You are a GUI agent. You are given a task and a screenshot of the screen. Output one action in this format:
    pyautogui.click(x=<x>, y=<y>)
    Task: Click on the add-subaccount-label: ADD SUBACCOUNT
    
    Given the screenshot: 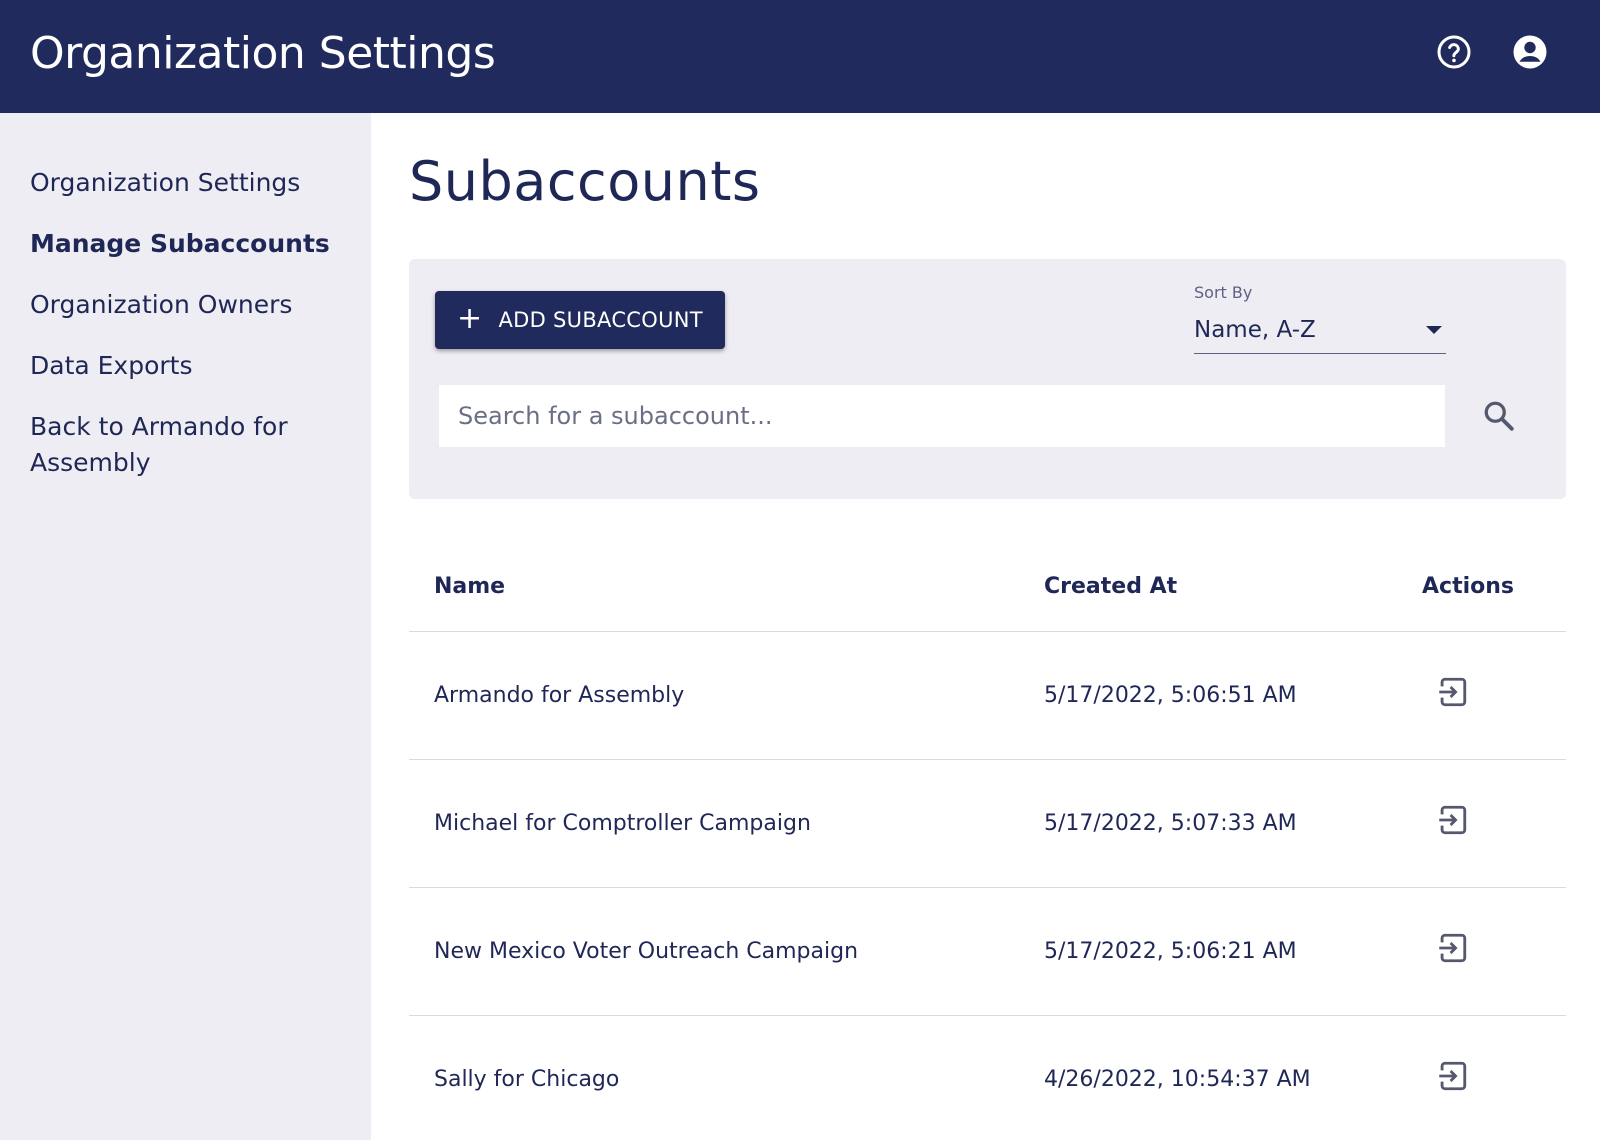 What is the action you would take?
    pyautogui.click(x=600, y=320)
    